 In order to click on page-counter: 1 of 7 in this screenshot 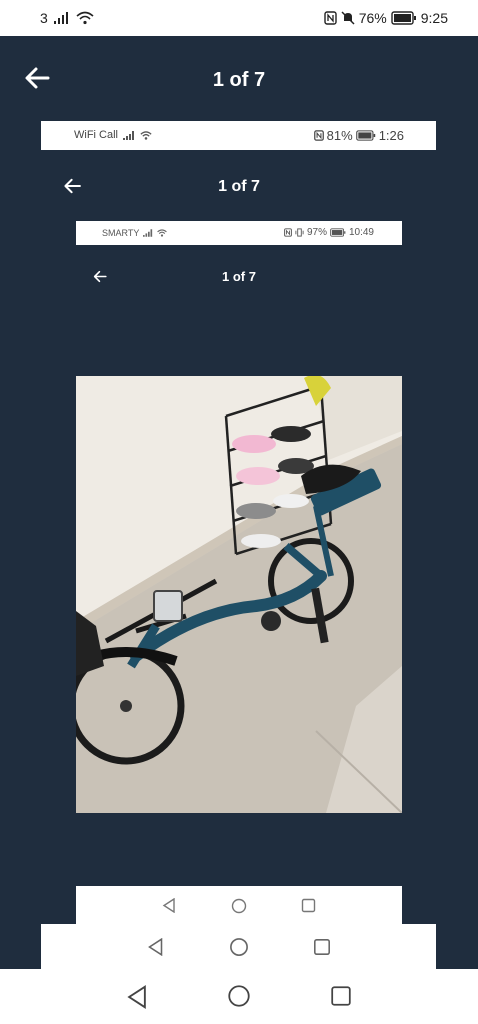, I will do `click(239, 80)`.